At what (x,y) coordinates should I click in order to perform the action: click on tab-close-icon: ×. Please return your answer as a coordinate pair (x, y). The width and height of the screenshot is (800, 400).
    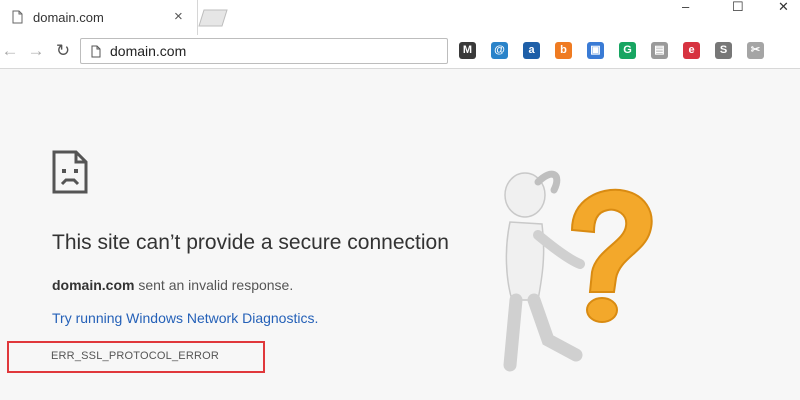
    Looking at the image, I should click on (178, 17).